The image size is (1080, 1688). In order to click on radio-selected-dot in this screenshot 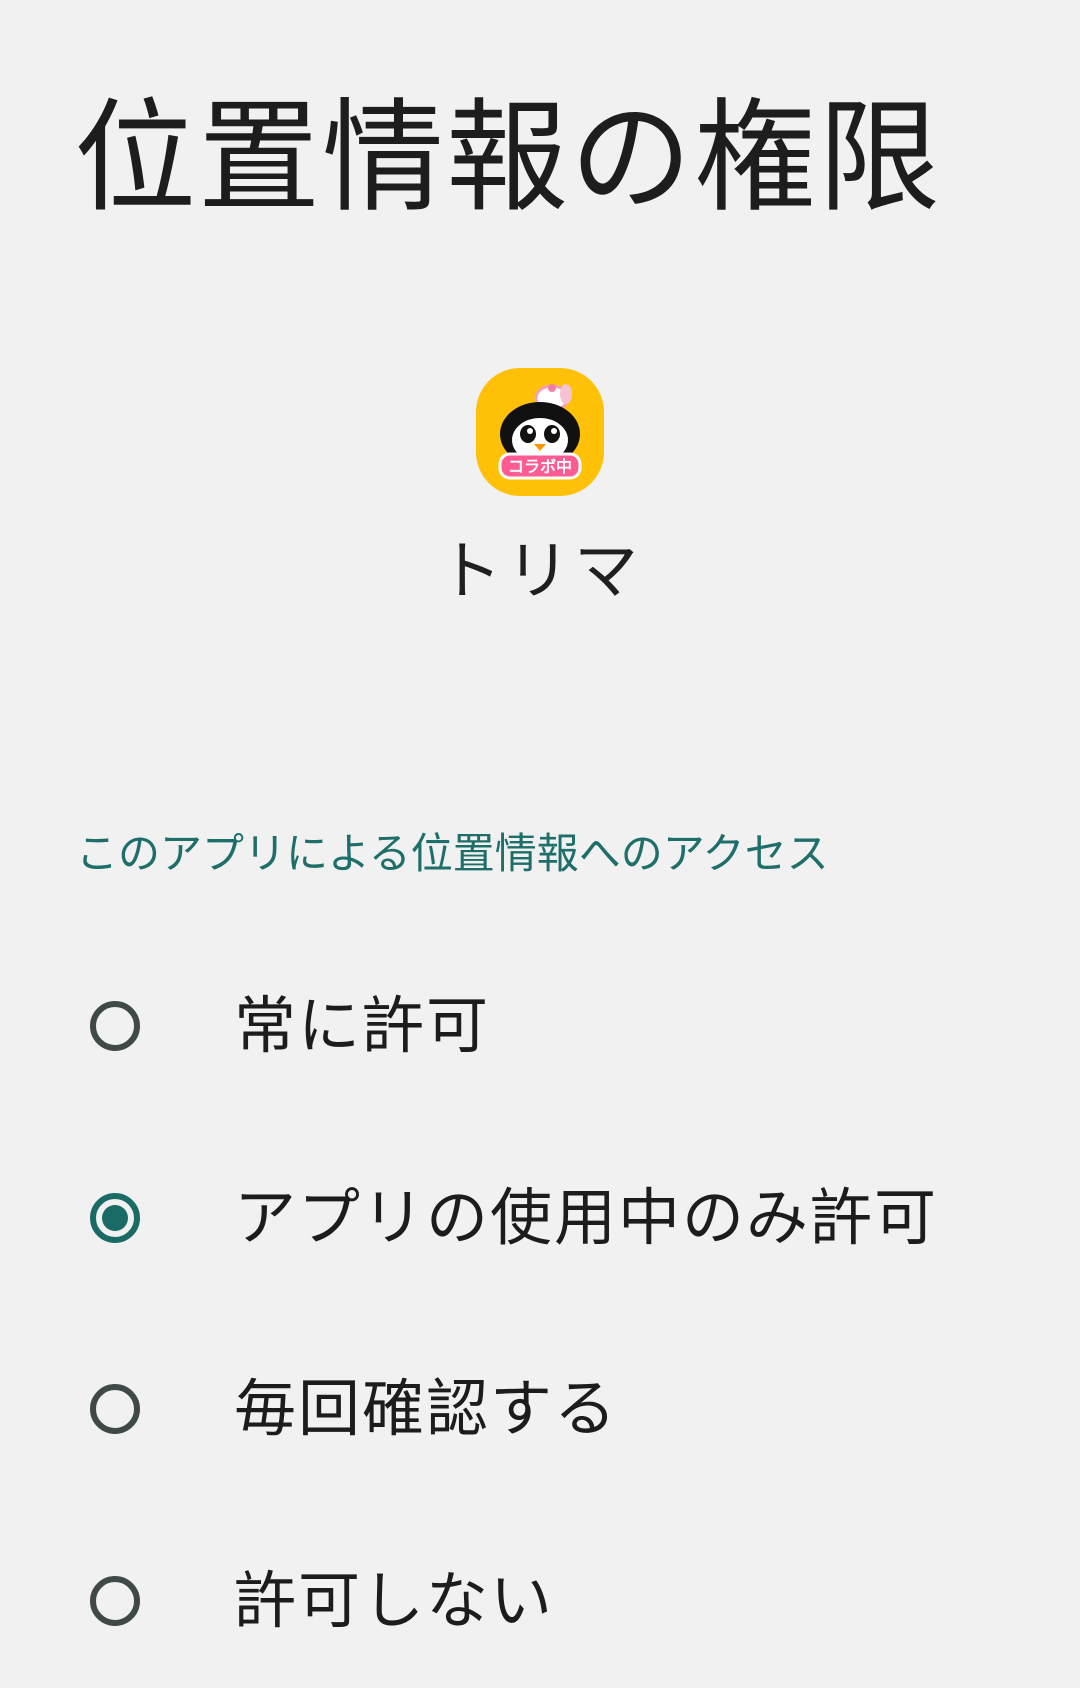, I will do `click(115, 1218)`.